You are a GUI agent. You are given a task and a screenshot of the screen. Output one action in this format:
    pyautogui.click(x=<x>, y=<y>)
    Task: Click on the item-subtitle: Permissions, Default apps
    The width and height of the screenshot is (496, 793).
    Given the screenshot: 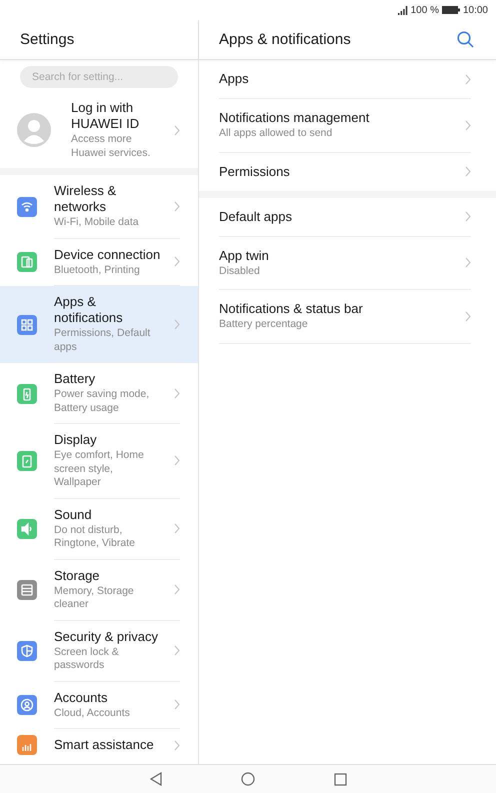 What is the action you would take?
    pyautogui.click(x=103, y=340)
    